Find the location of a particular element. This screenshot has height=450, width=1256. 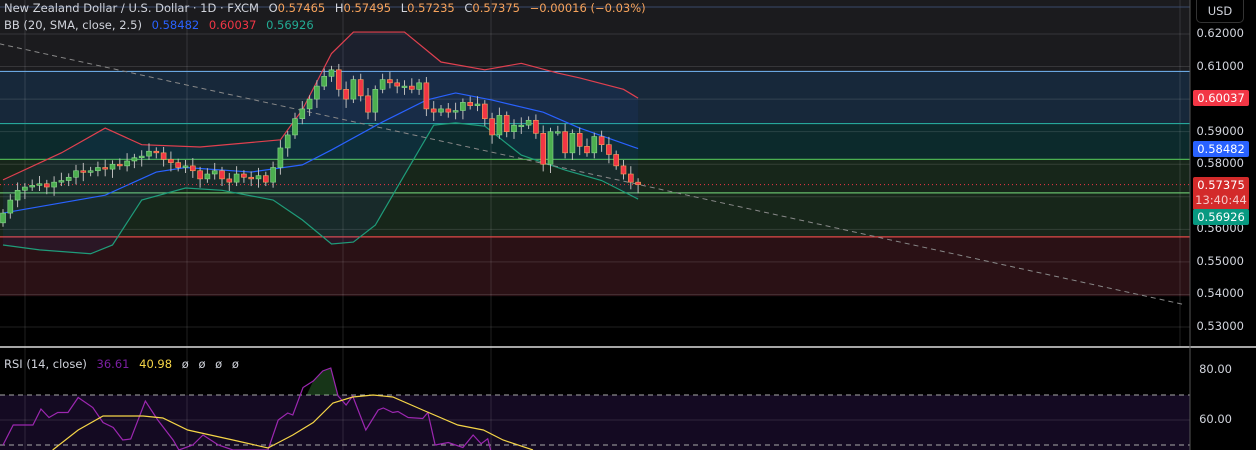

close-value: 0.57375 is located at coordinates (496, 8).